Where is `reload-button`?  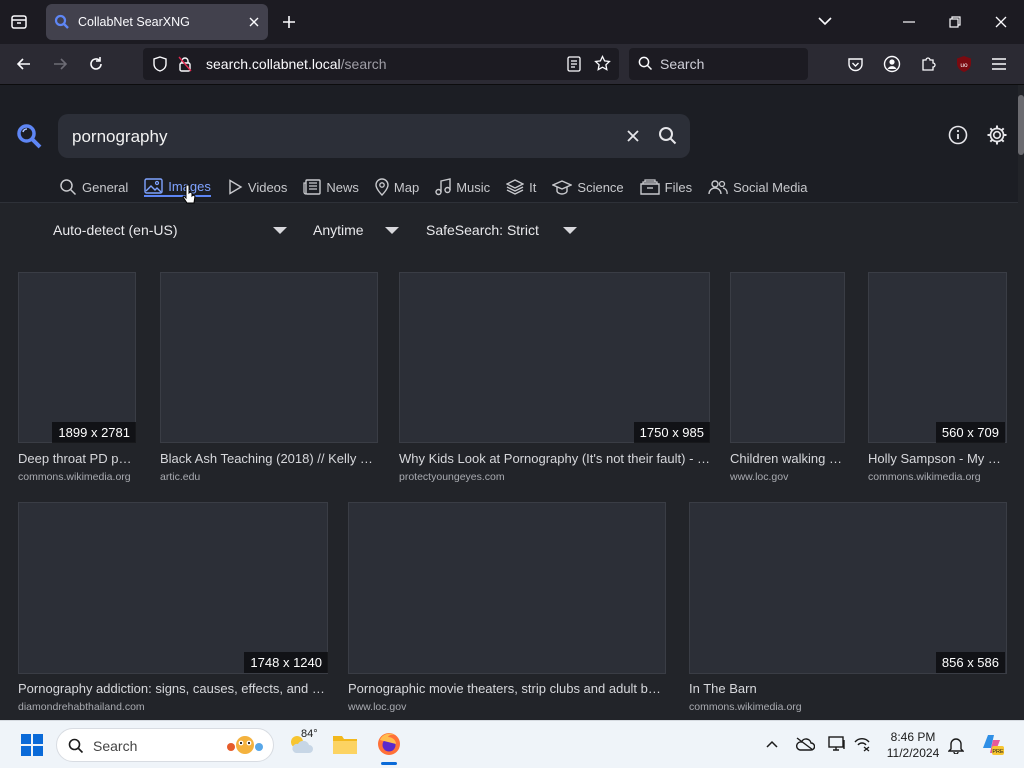
reload-button is located at coordinates (96, 64).